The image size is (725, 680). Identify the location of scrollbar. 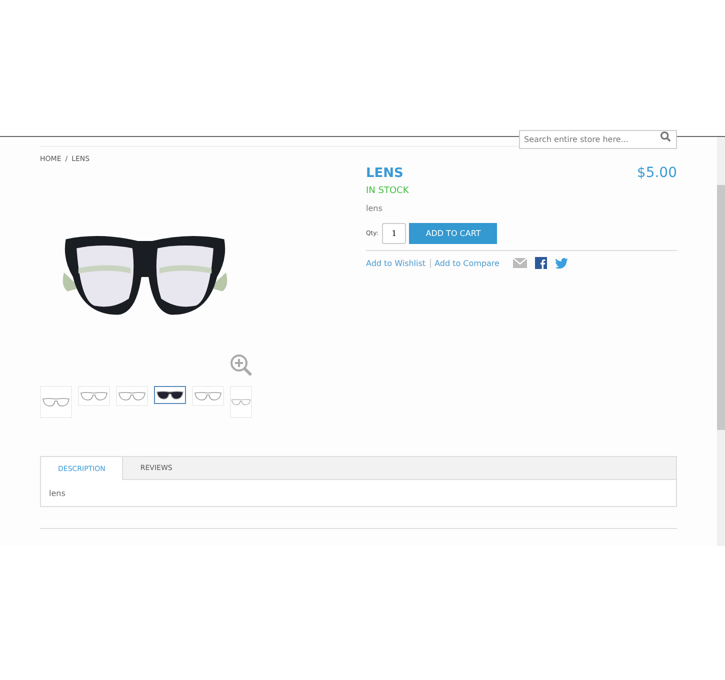
(721, 341).